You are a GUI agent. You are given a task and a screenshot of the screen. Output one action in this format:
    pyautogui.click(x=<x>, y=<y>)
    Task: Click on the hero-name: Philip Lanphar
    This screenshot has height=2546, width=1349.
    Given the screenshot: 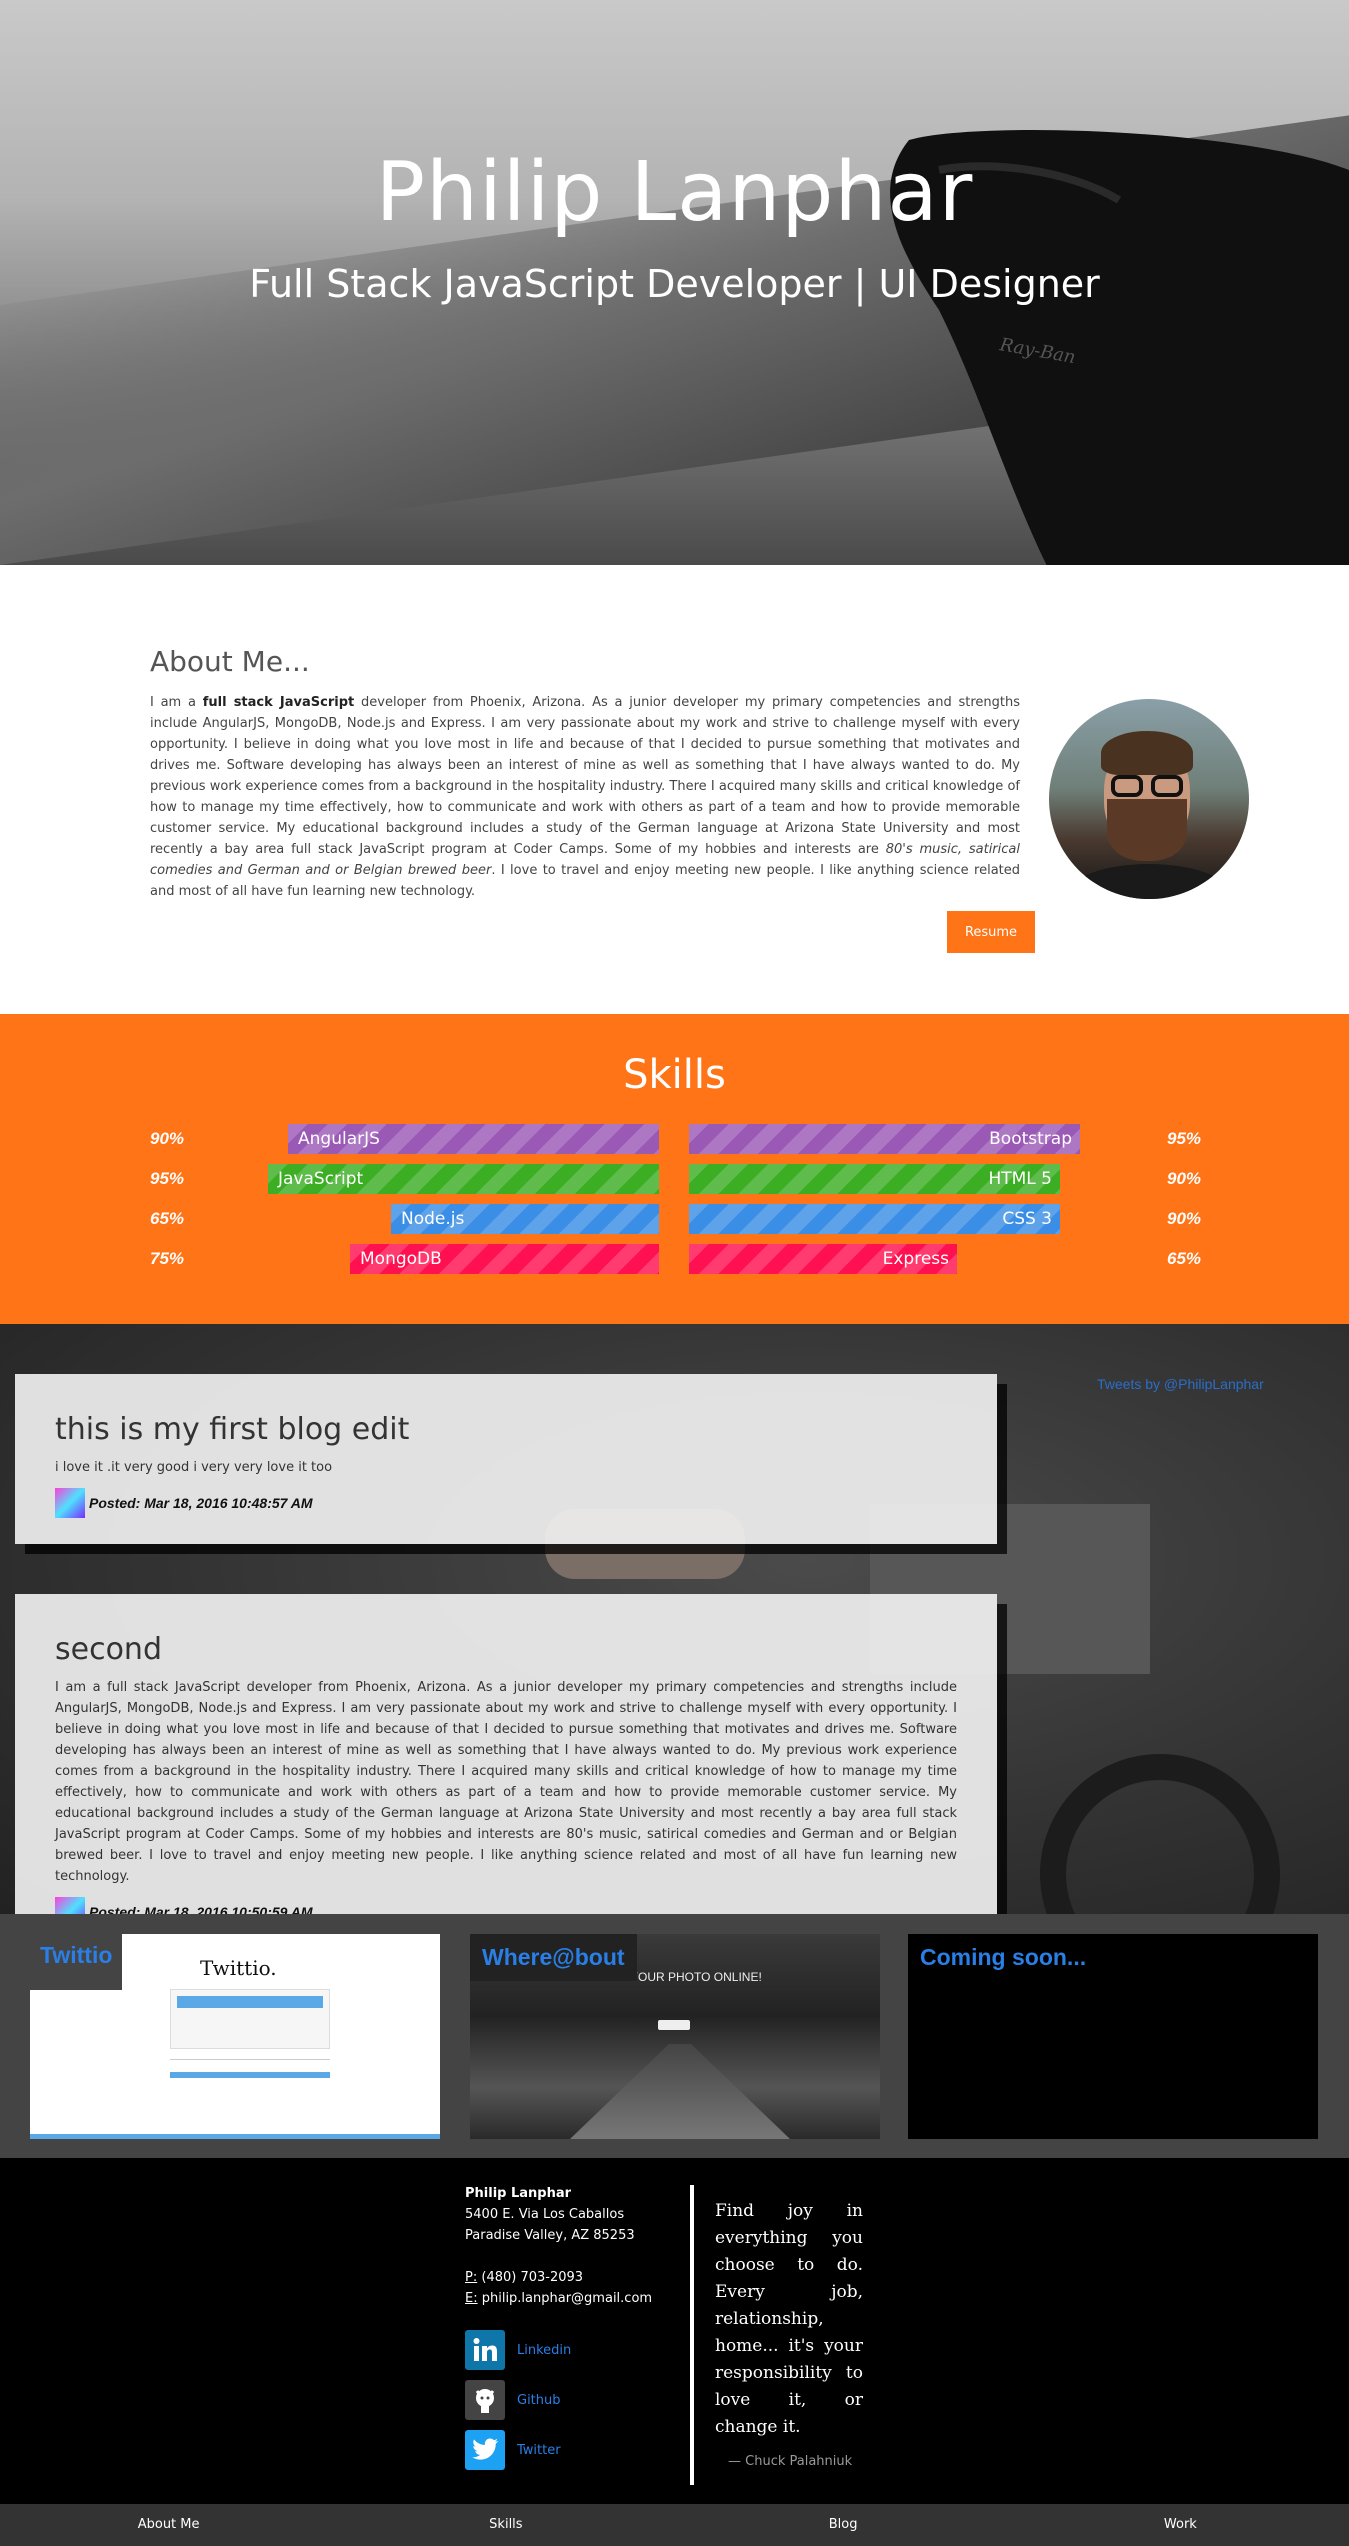 What is the action you would take?
    pyautogui.click(x=674, y=192)
    